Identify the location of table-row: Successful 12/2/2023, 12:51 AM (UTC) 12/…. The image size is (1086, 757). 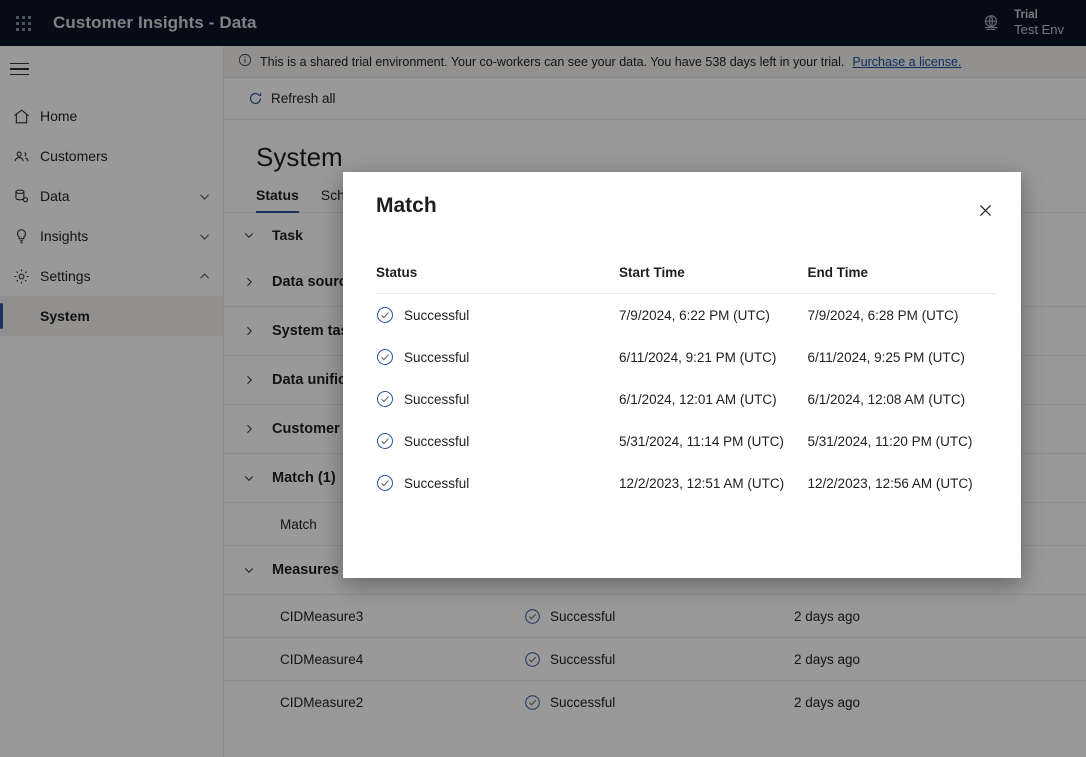
(686, 483).